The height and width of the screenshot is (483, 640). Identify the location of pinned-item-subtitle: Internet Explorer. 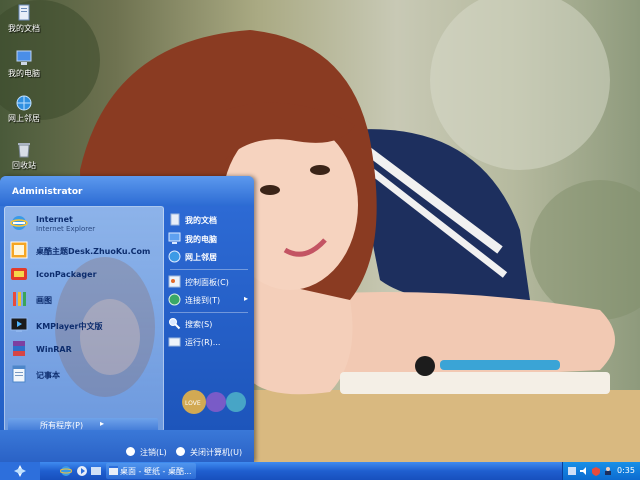
(66, 229).